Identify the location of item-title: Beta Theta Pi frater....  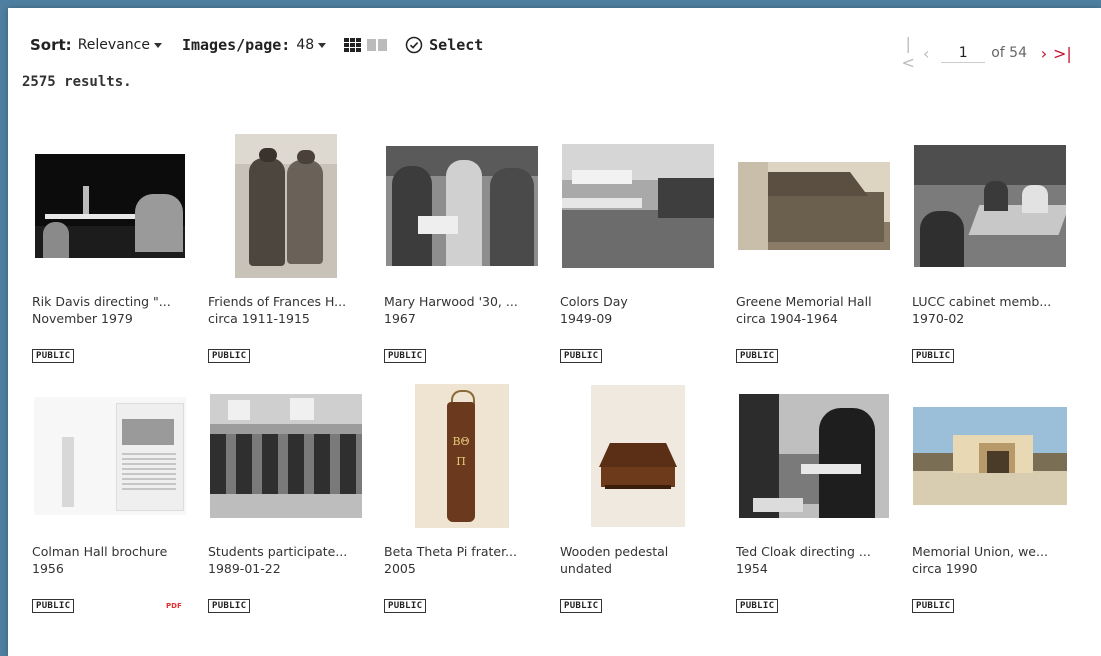
(450, 551).